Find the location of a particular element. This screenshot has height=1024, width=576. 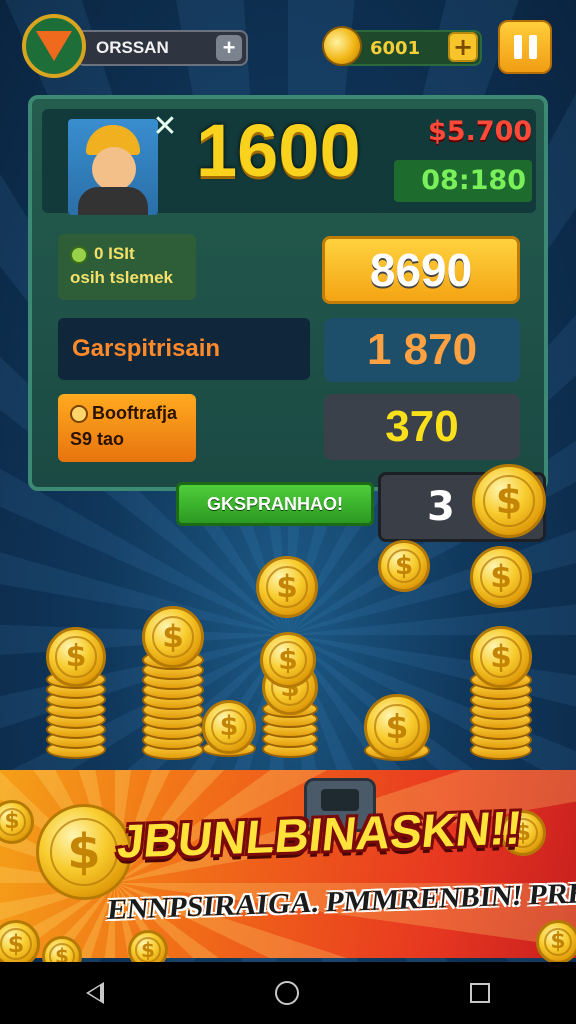

add-friend-button: + is located at coordinates (229, 48).